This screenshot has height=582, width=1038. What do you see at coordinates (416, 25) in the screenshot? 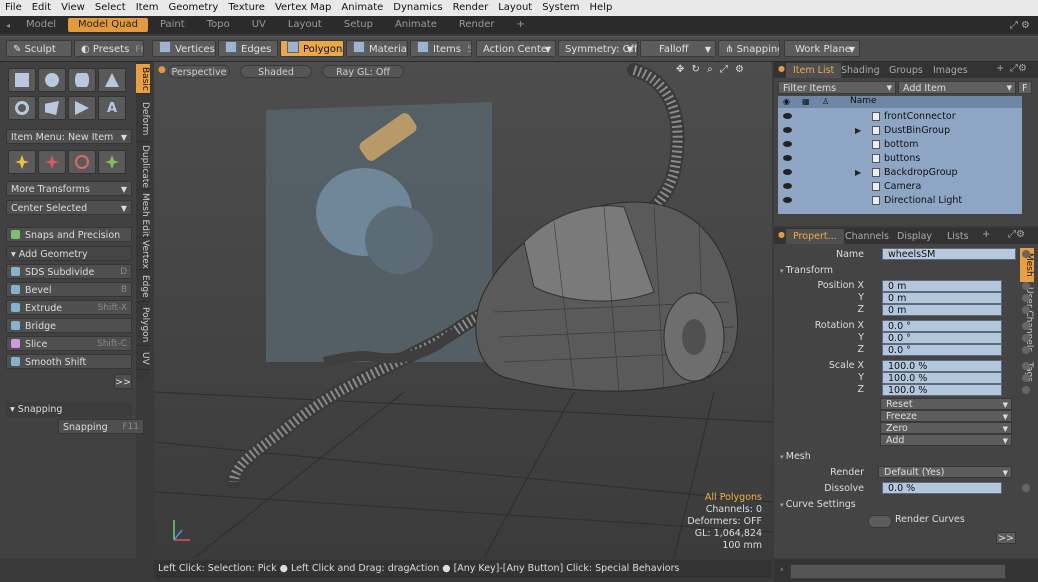
I see `layout-tab-animate: Animate` at bounding box center [416, 25].